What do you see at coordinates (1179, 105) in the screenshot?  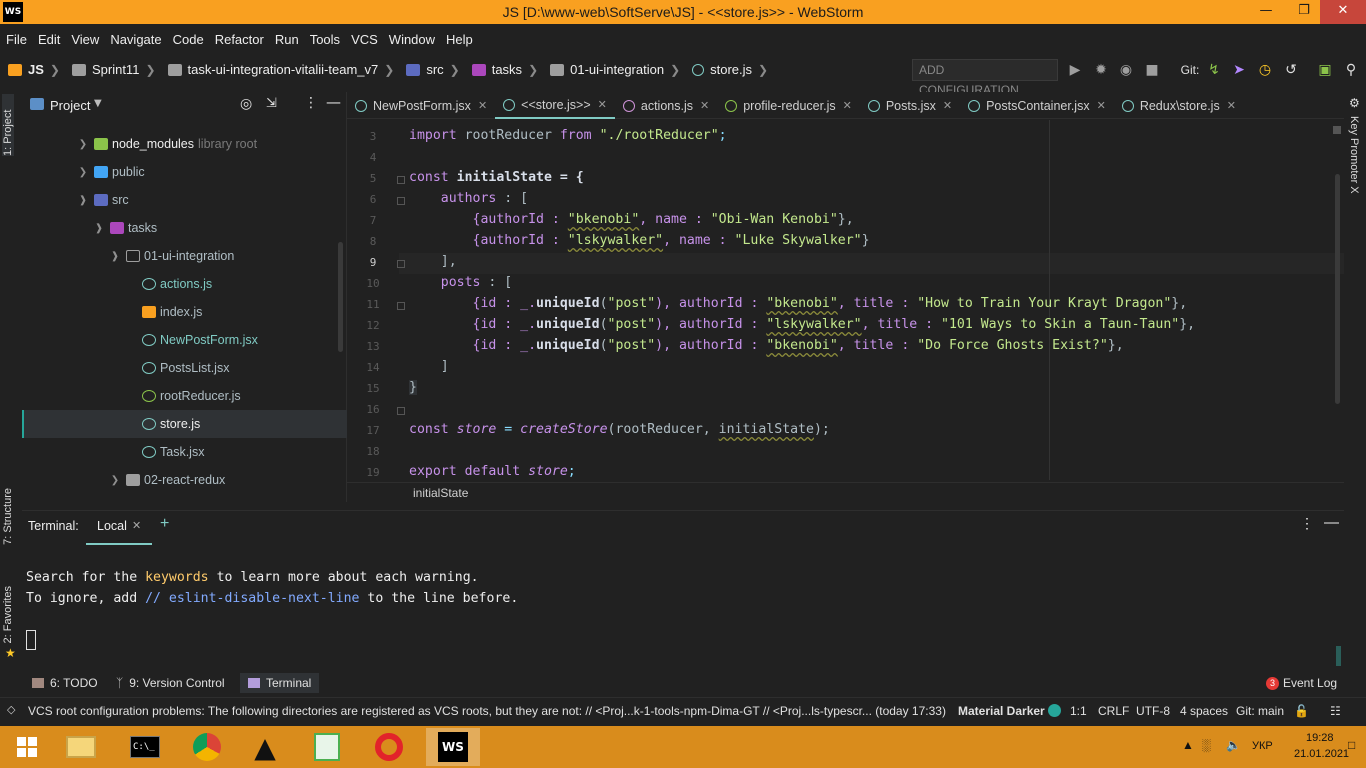 I see `tab-redux-store: Redux\store.js ✕` at bounding box center [1179, 105].